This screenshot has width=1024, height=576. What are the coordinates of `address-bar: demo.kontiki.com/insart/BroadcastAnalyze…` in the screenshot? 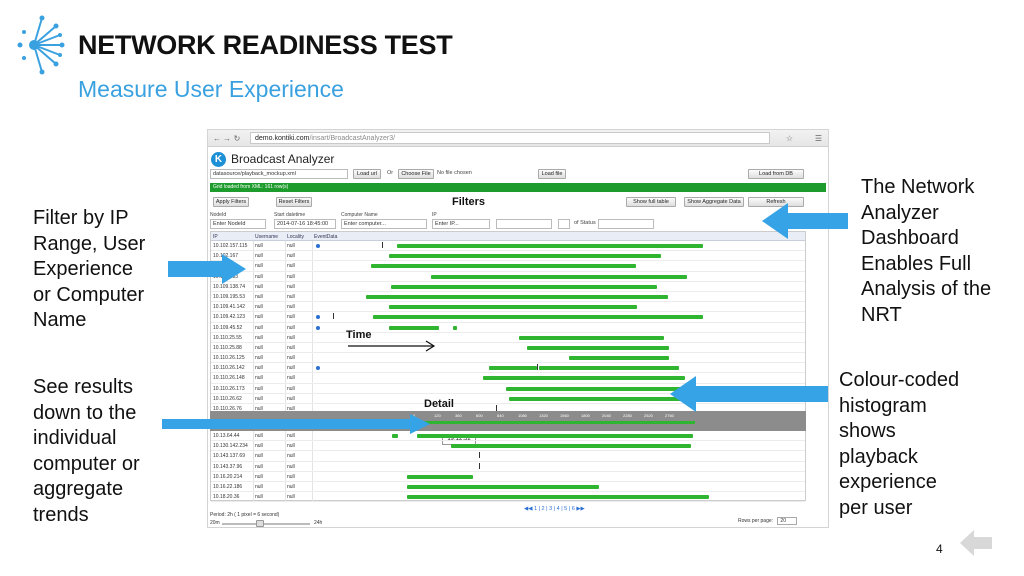 It's located at (510, 138).